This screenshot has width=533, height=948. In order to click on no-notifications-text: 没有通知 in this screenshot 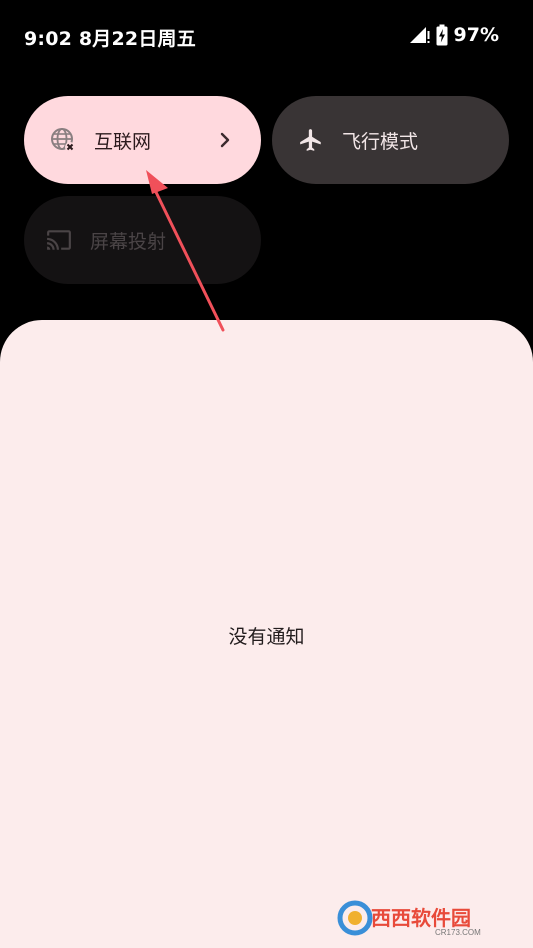, I will do `click(266, 637)`.